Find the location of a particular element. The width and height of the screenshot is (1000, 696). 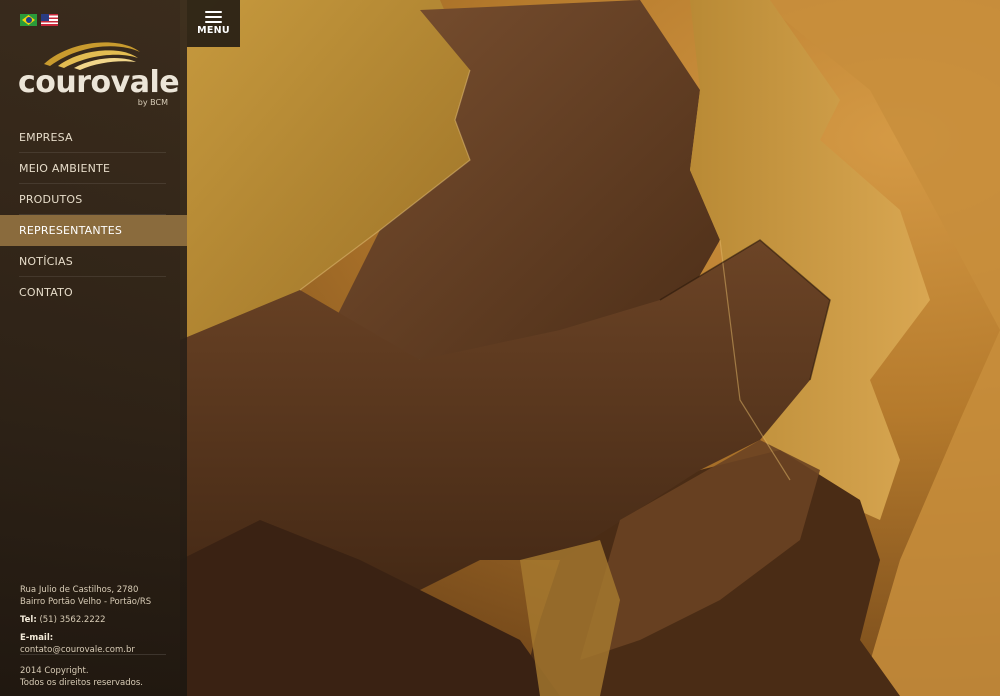

nav-item-produtos: PRODUTOS is located at coordinates (93, 199).